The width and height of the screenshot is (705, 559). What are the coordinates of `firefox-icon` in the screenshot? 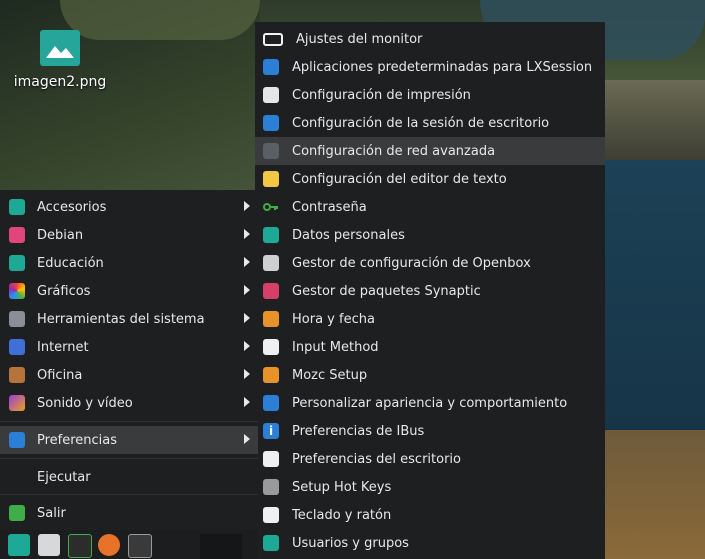 It's located at (109, 545).